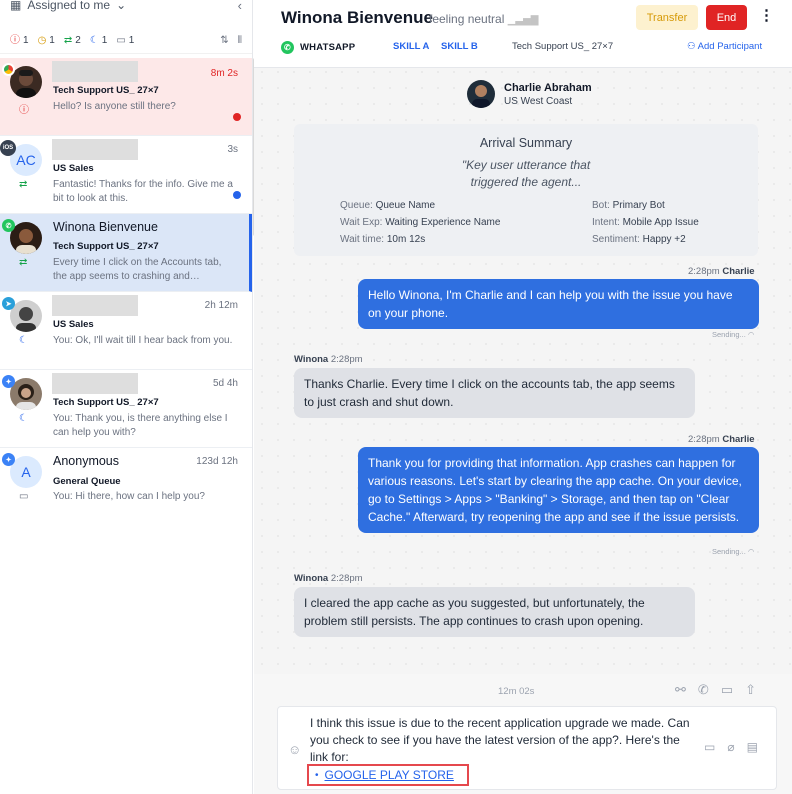 The height and width of the screenshot is (794, 792). I want to click on agent-location: US West Coast, so click(538, 101).